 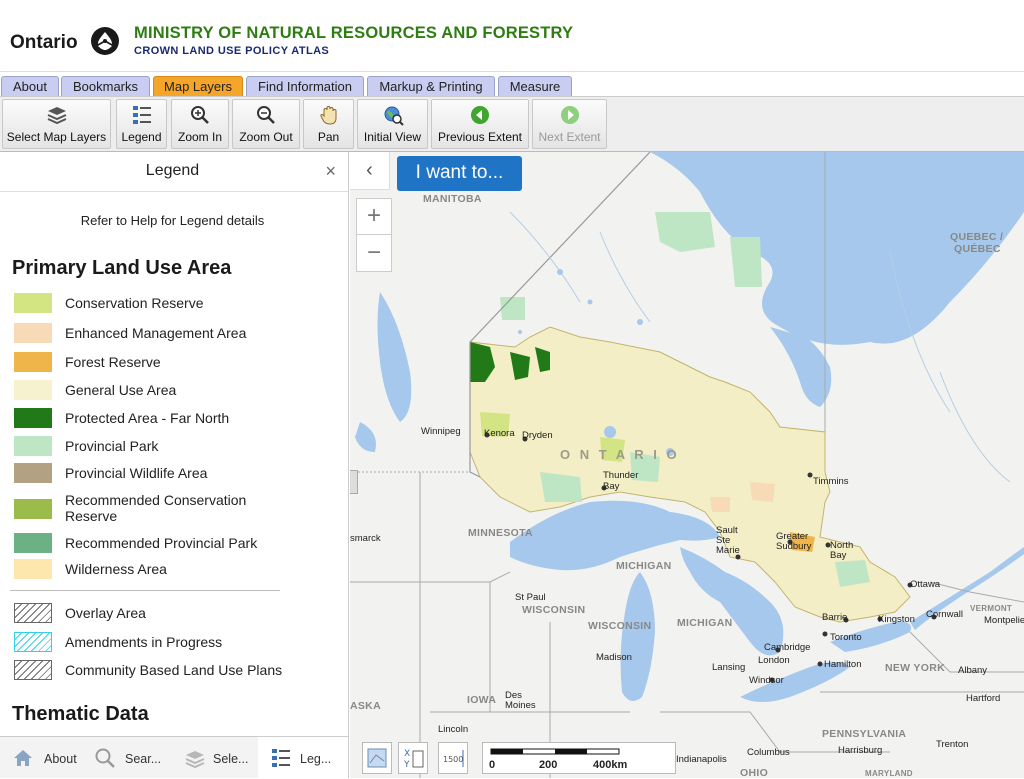 What do you see at coordinates (56, 124) in the screenshot?
I see `select-map-layers-button: Select Map Layers` at bounding box center [56, 124].